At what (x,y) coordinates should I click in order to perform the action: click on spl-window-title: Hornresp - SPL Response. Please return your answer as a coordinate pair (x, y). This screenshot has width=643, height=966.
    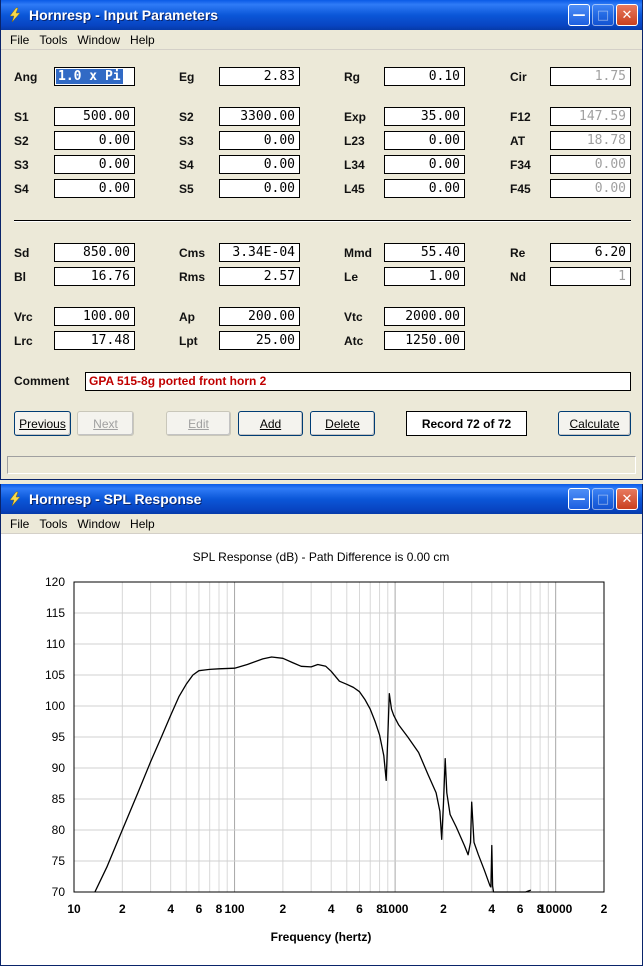
    Looking at the image, I should click on (115, 499).